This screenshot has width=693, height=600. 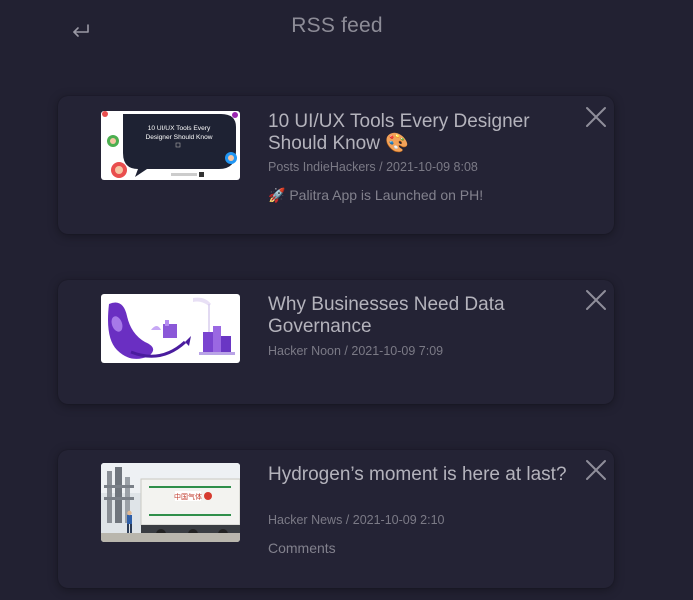 I want to click on feed-item-meta: Hacker Noon / 2021-10-09 7:09, so click(x=356, y=351).